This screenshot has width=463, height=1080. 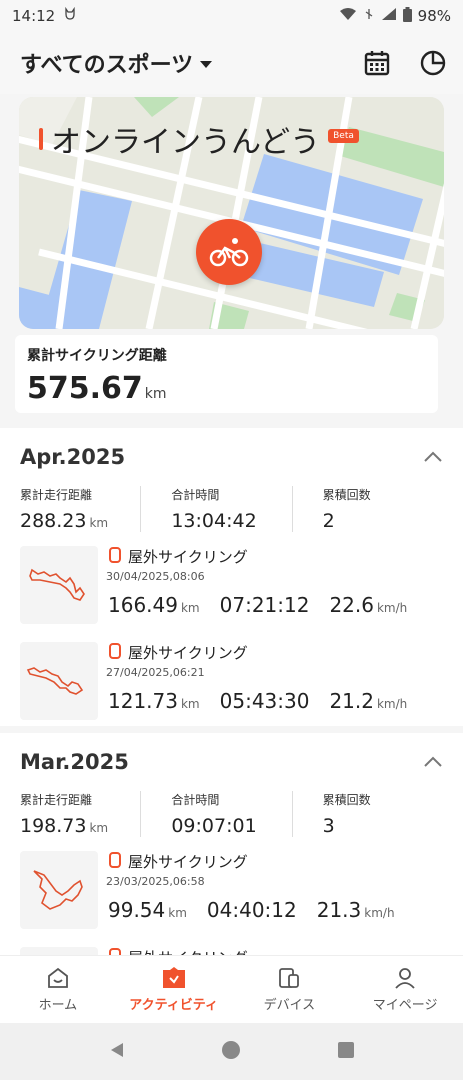 I want to click on caret-down-icon, so click(x=206, y=63).